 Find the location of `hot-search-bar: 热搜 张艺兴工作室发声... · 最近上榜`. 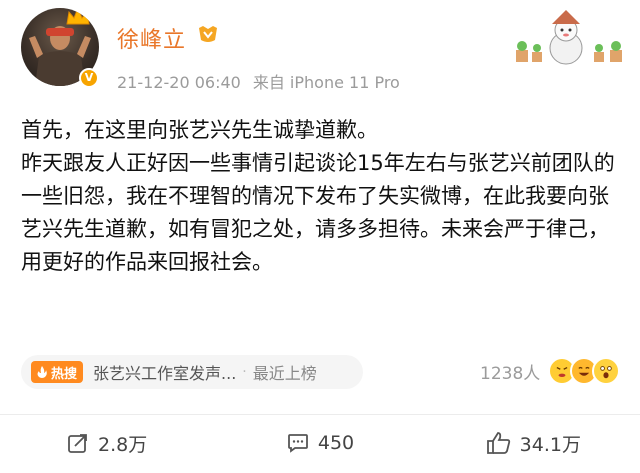

hot-search-bar: 热搜 张艺兴工作室发声... · 最近上榜 is located at coordinates (192, 372).